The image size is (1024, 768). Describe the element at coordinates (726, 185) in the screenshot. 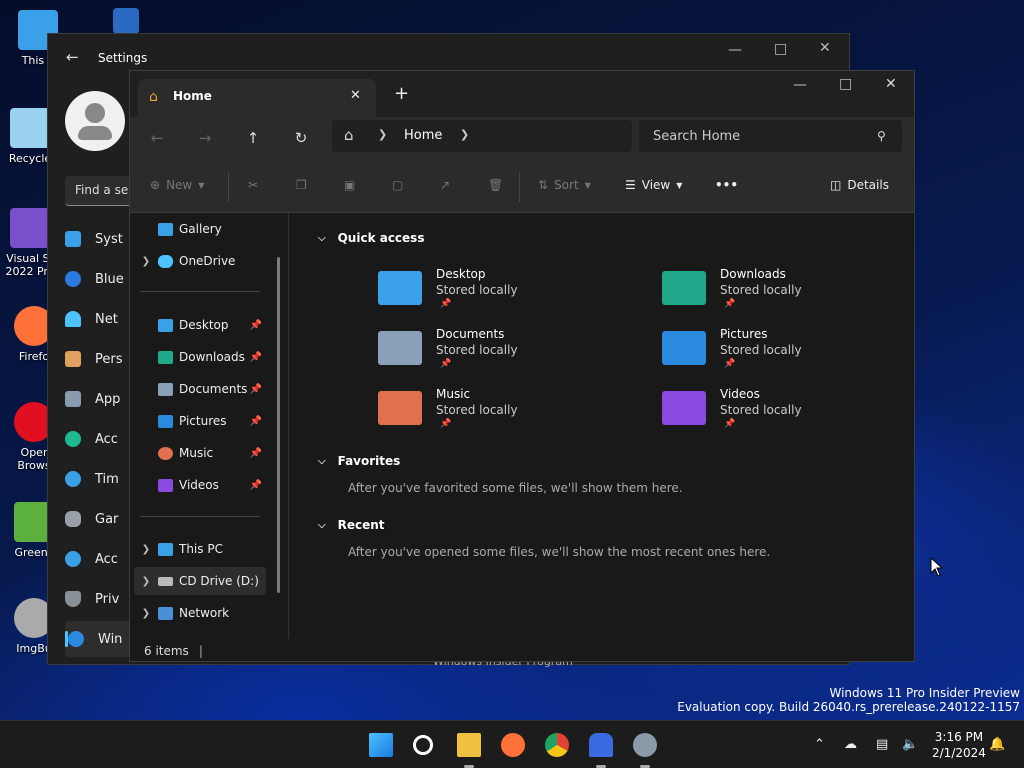

I see `more-options-button: •••` at that location.